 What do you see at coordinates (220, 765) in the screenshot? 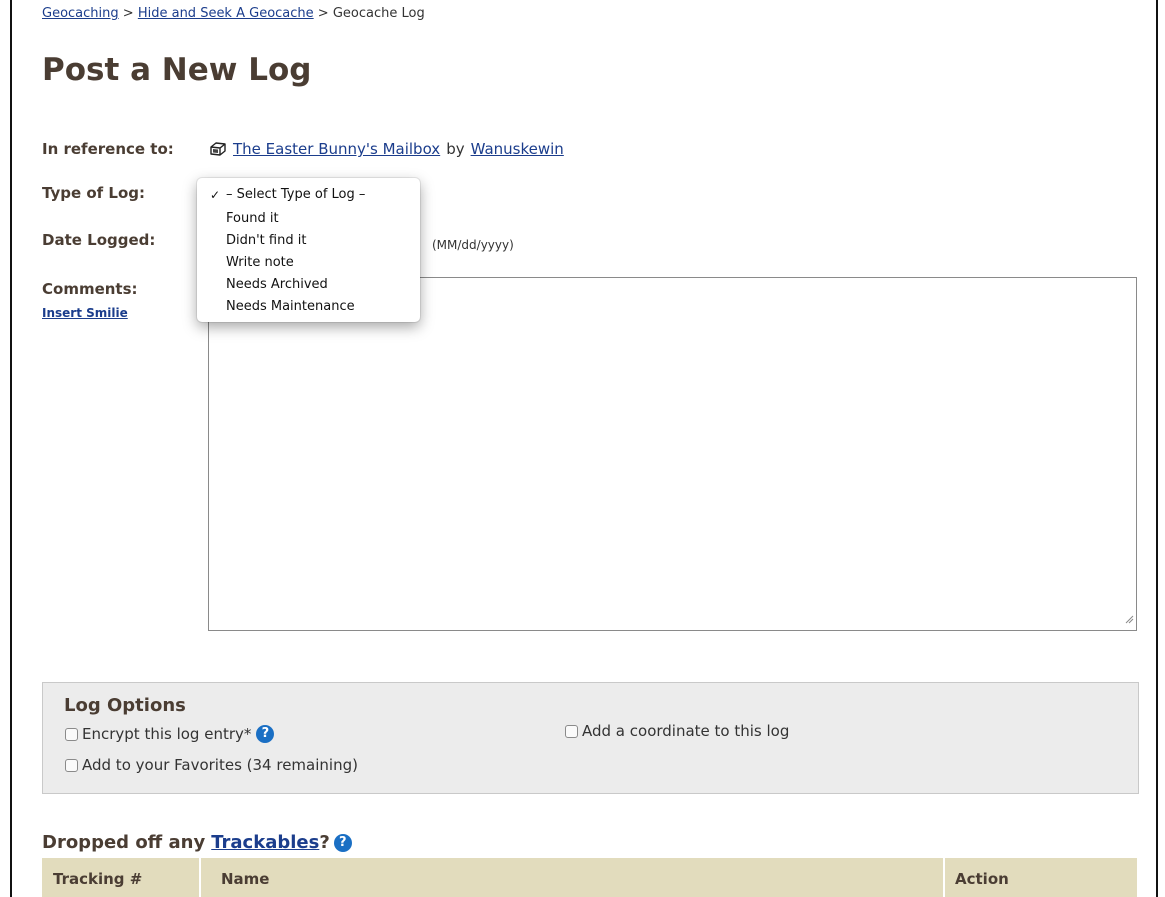
I see `favorites-label: Add to your Favorites (34 remaining)` at bounding box center [220, 765].